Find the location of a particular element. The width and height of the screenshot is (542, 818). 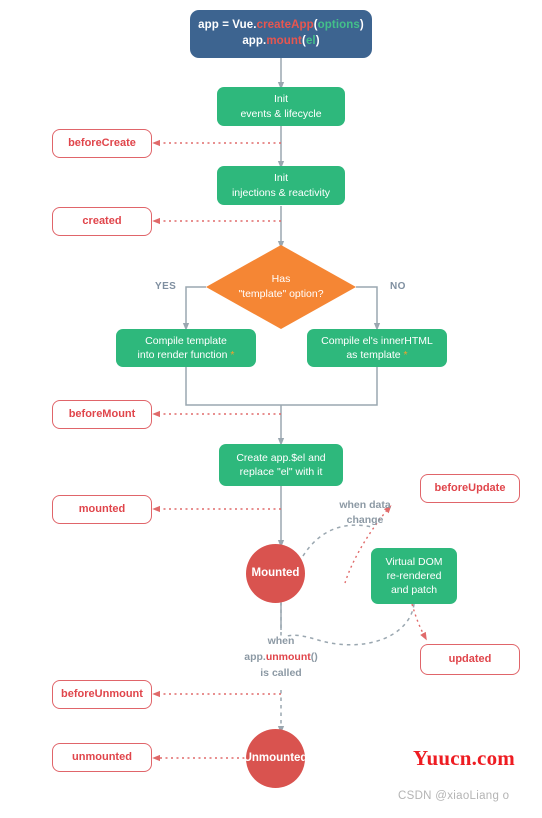

decision-line2: "template" option? is located at coordinates (281, 294).